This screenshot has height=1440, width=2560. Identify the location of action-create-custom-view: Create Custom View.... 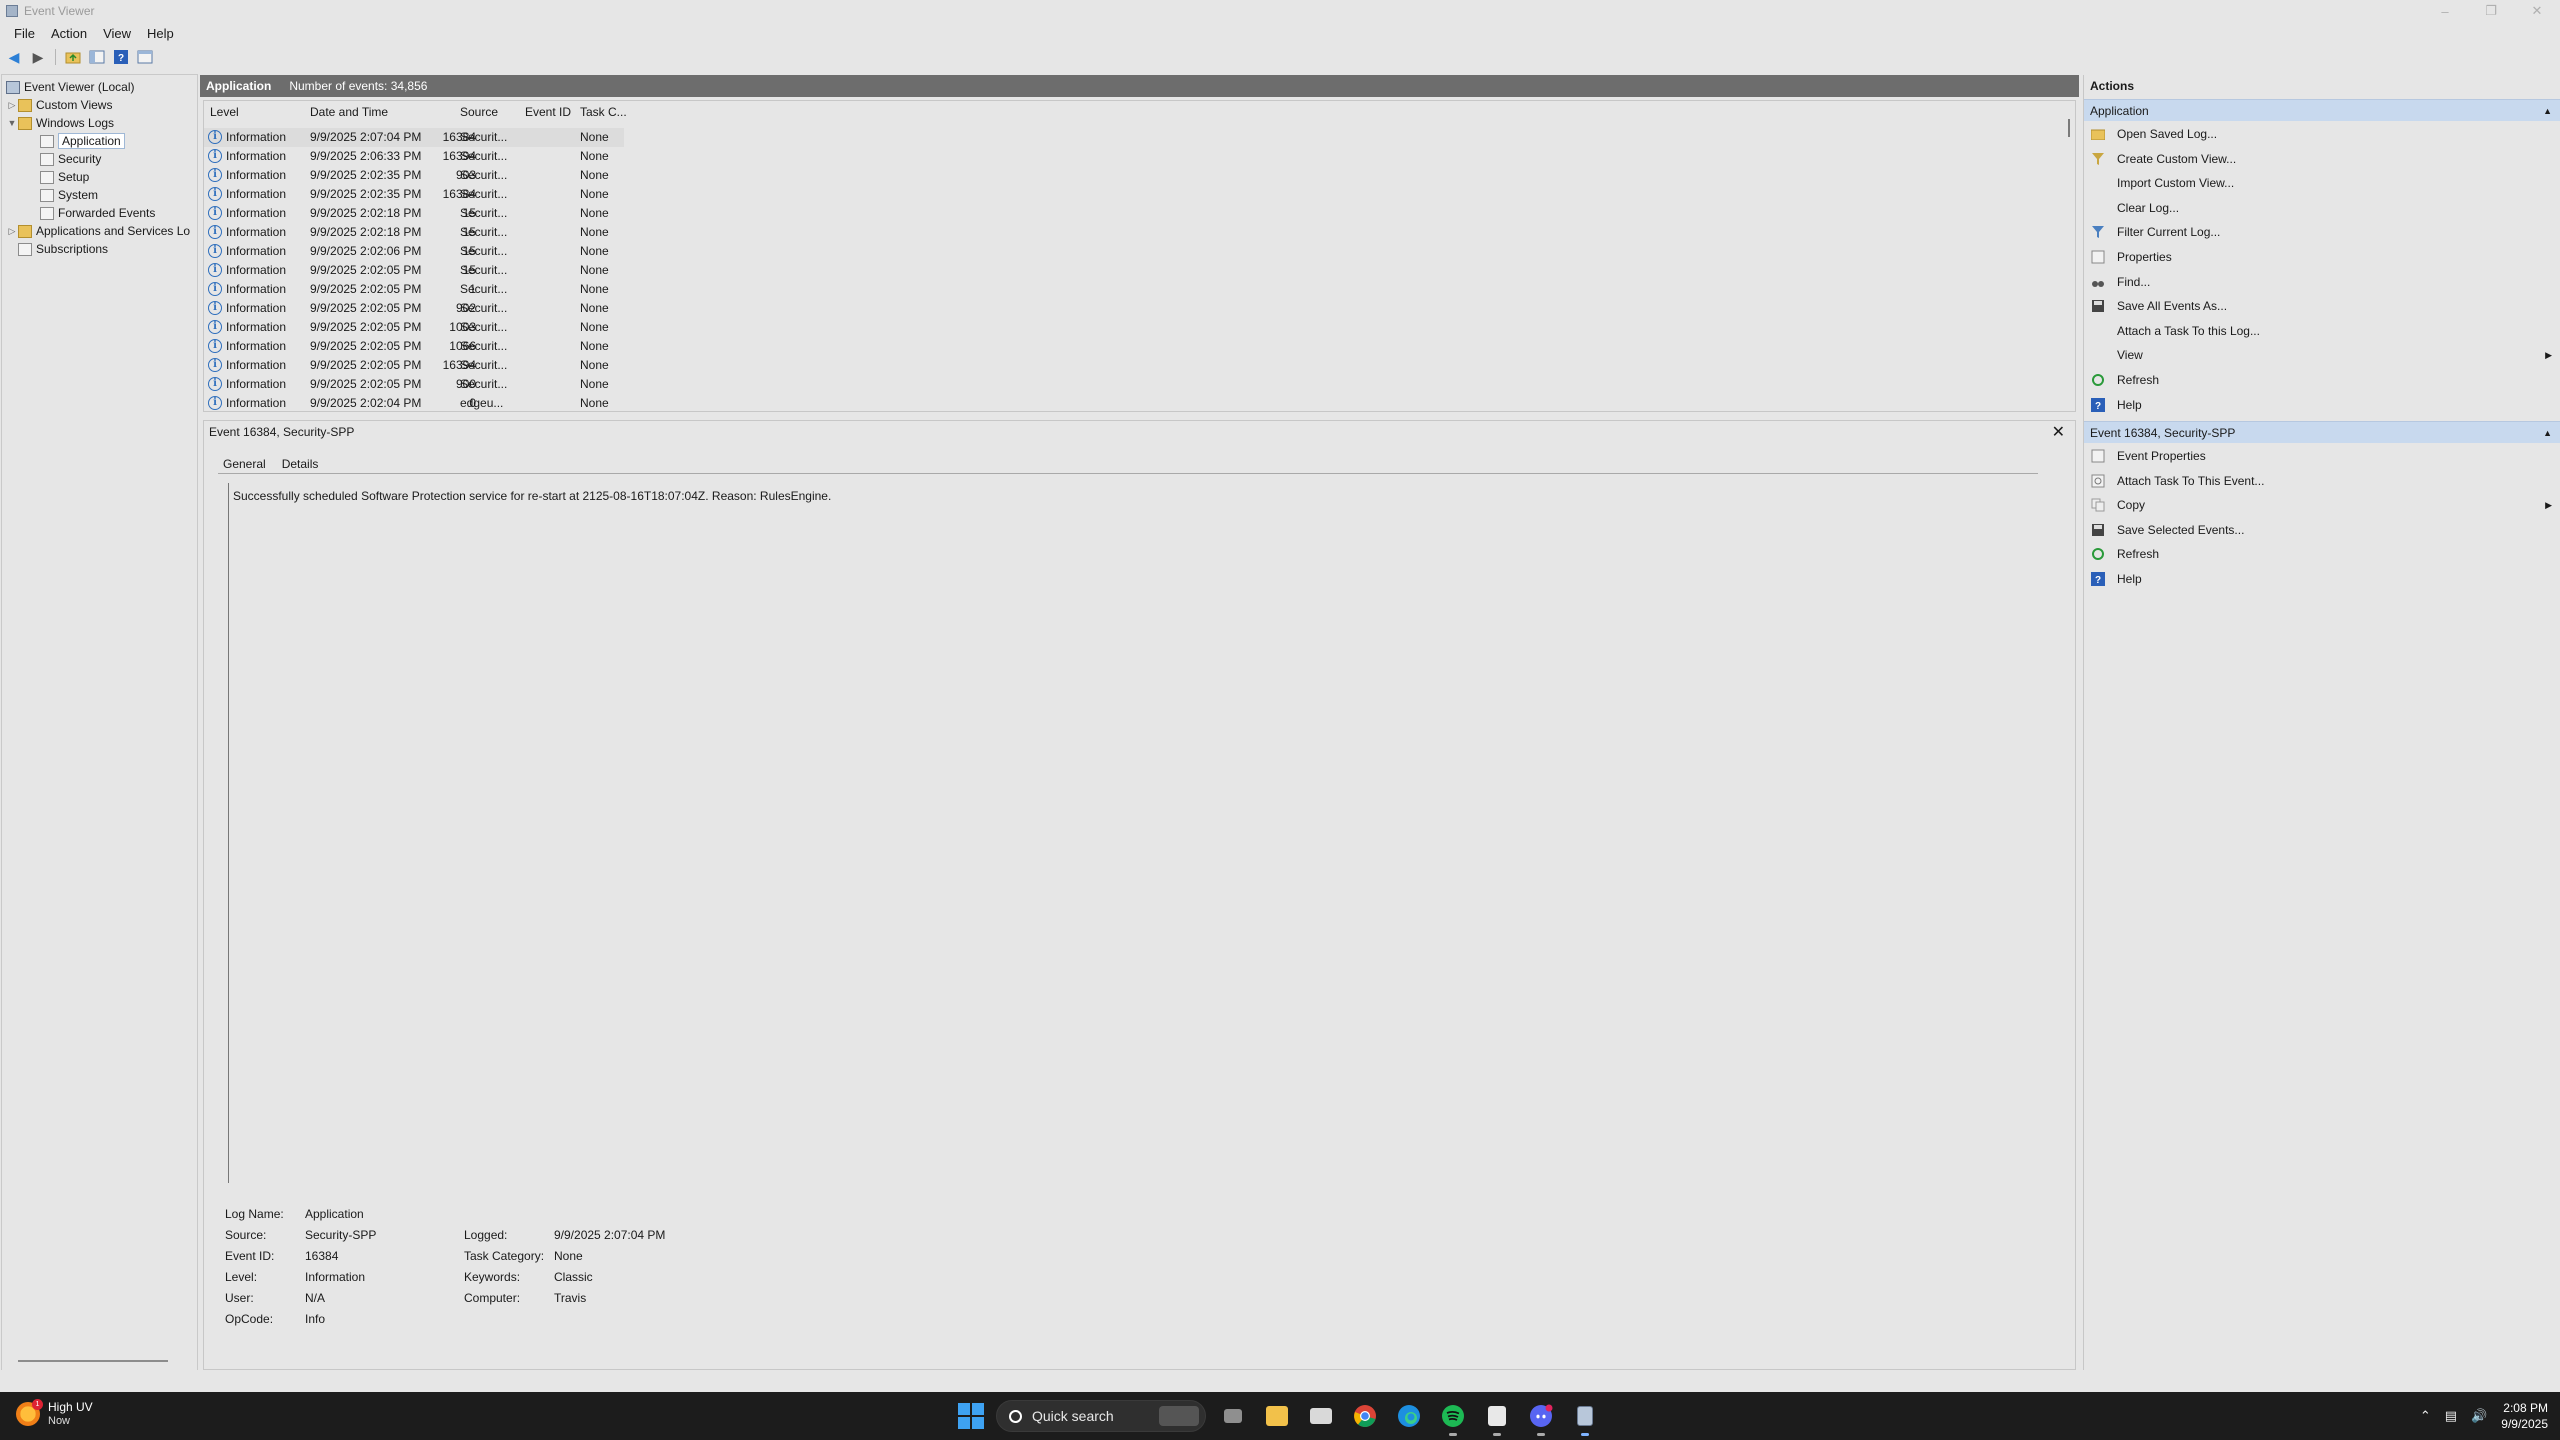
(2322, 159).